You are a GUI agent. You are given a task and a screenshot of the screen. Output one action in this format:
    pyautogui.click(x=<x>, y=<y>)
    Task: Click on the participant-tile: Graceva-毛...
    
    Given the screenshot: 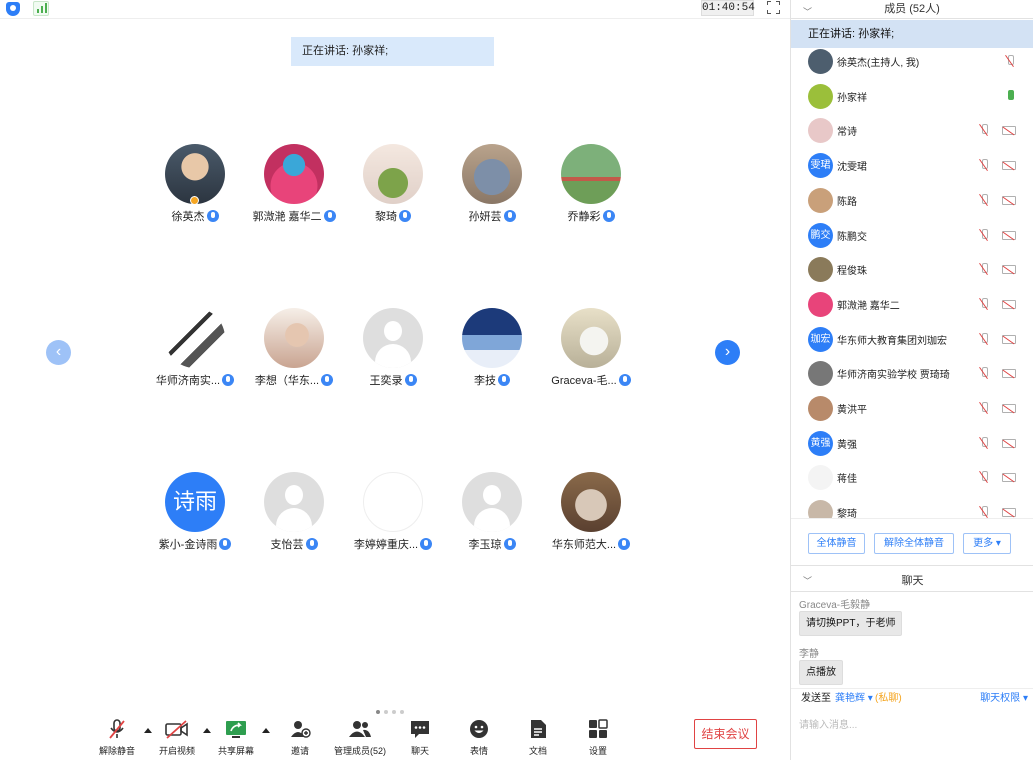 What is the action you would take?
    pyautogui.click(x=591, y=348)
    